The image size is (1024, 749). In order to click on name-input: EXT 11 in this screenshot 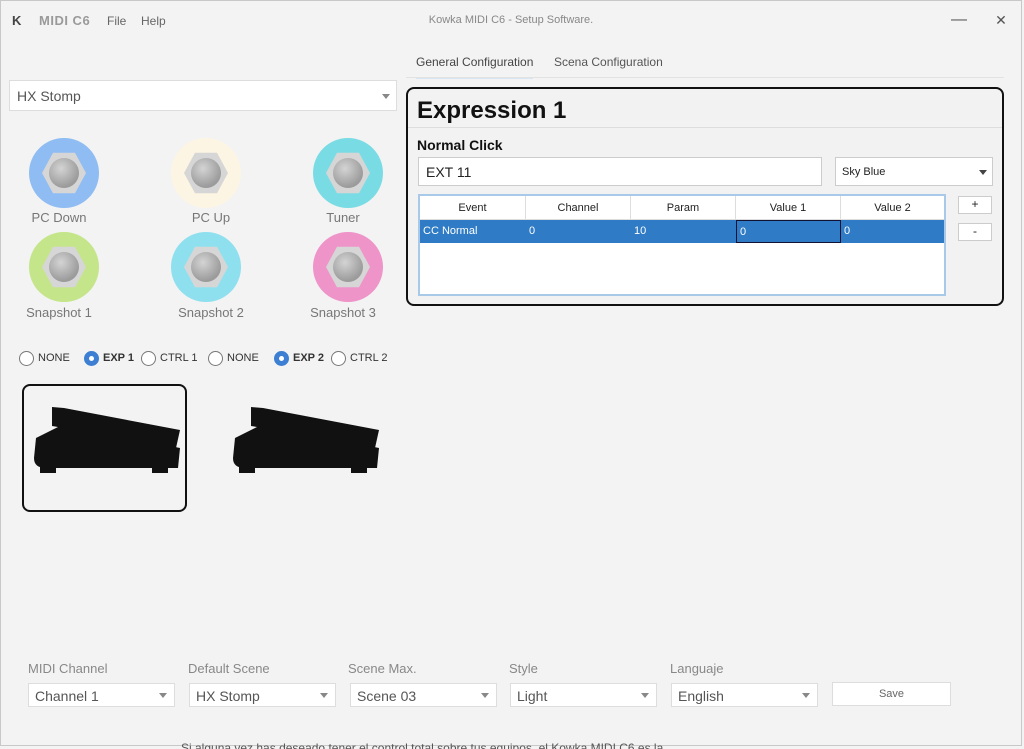, I will do `click(620, 171)`.